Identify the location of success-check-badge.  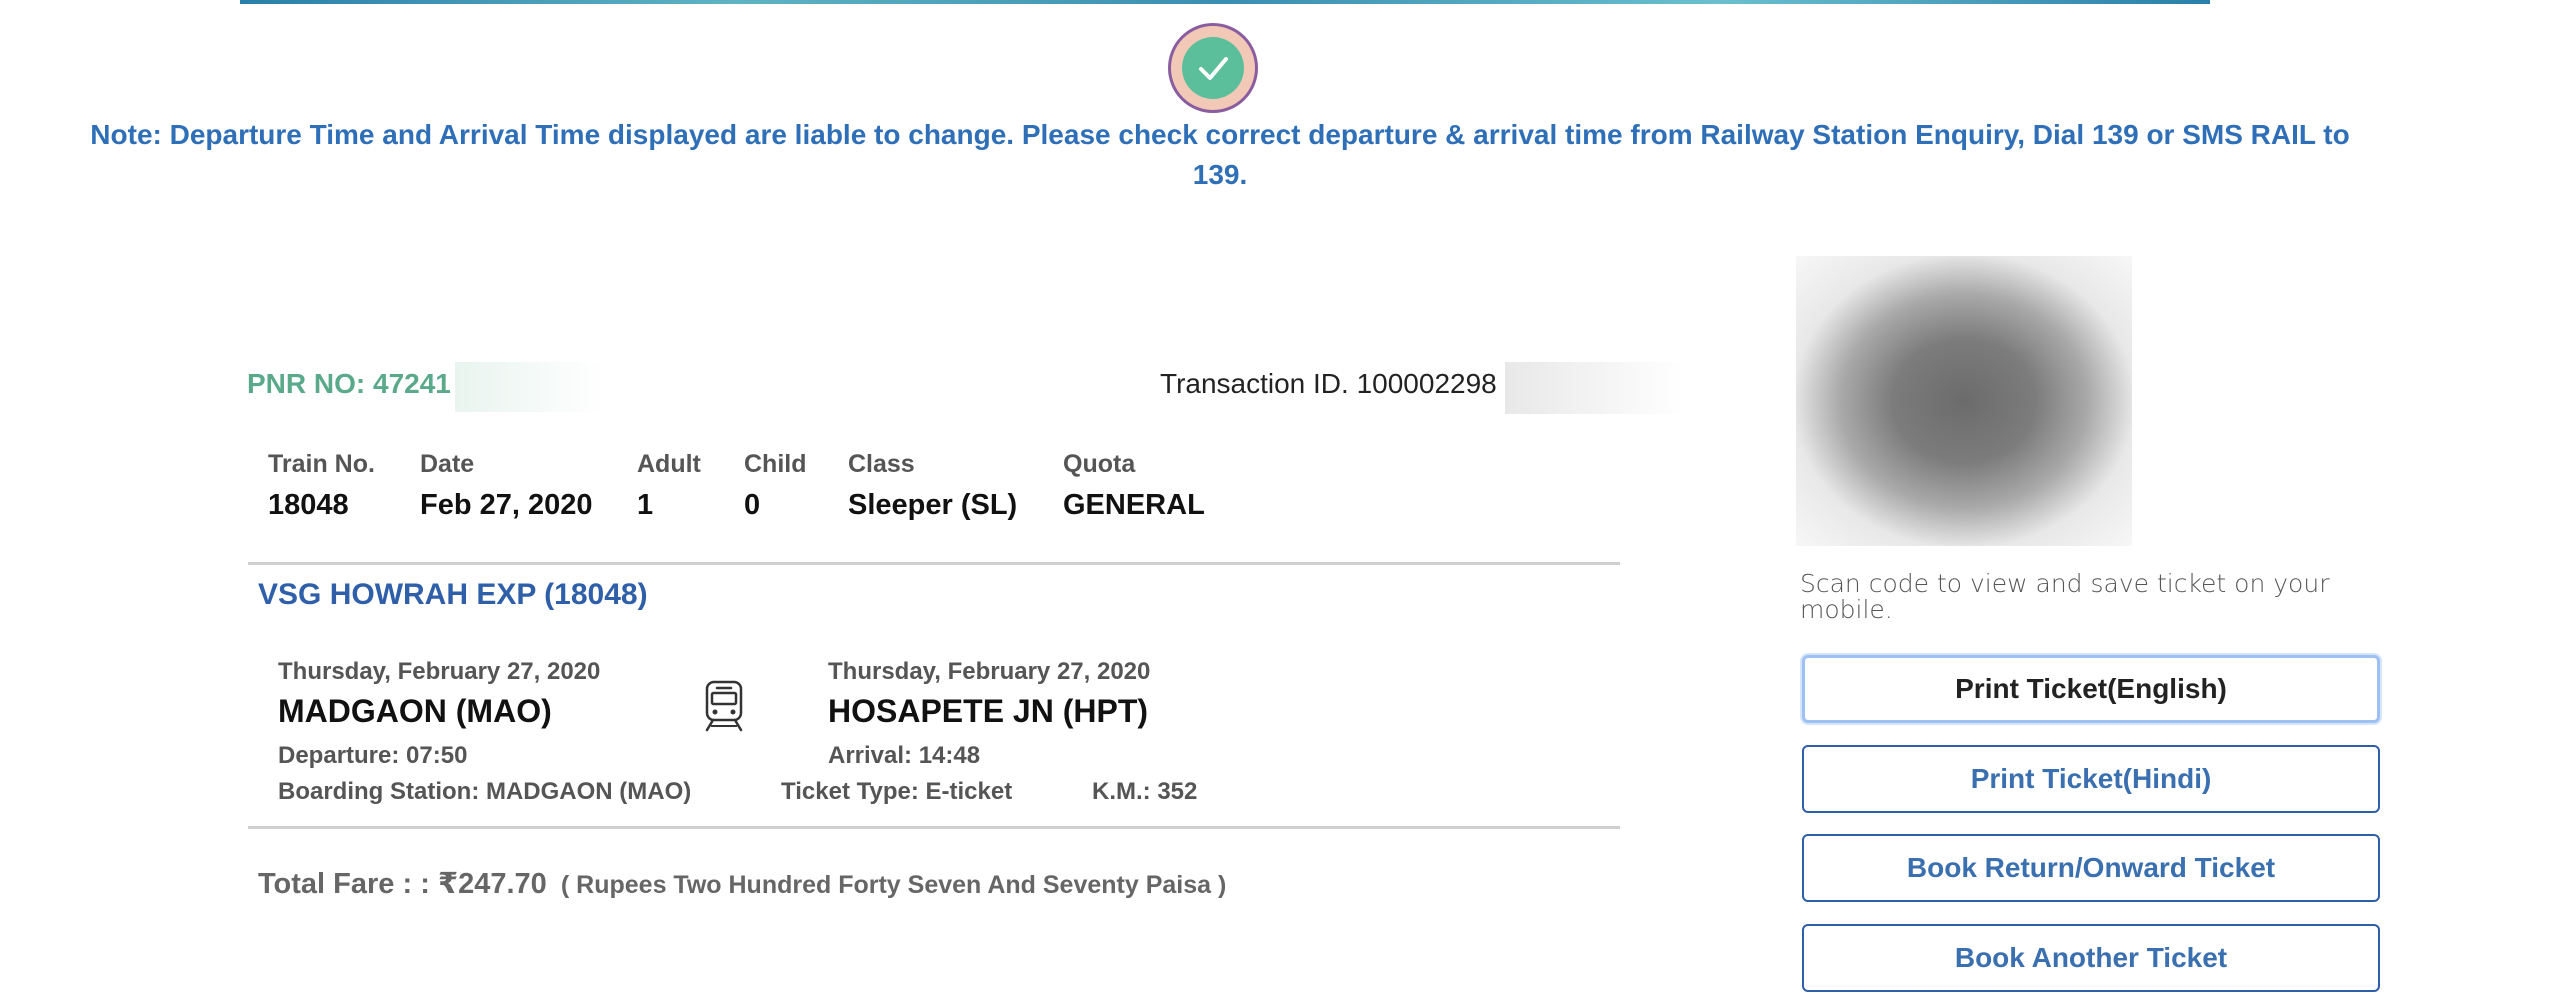
(1213, 68).